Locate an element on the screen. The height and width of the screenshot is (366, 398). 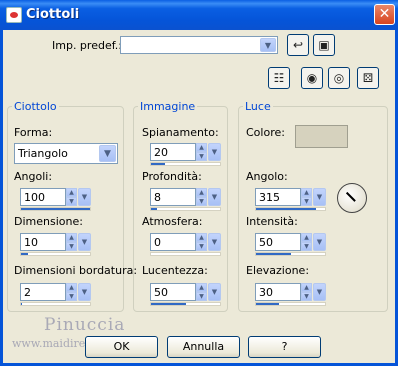
lucentezza-input: 50 is located at coordinates (173, 292).